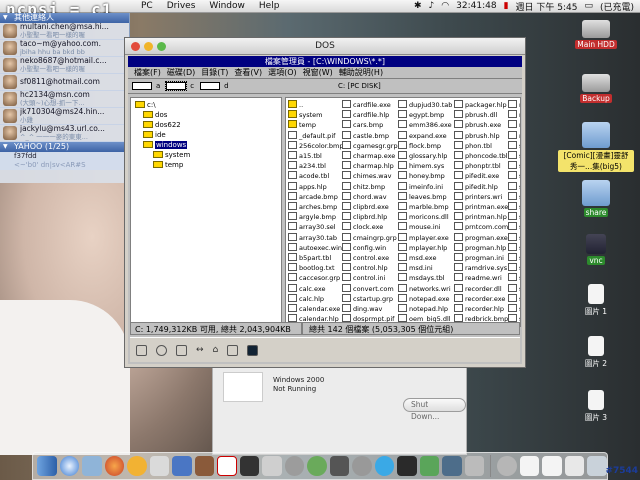 The height and width of the screenshot is (480, 640). I want to click on textedit-icon, so click(159, 466).